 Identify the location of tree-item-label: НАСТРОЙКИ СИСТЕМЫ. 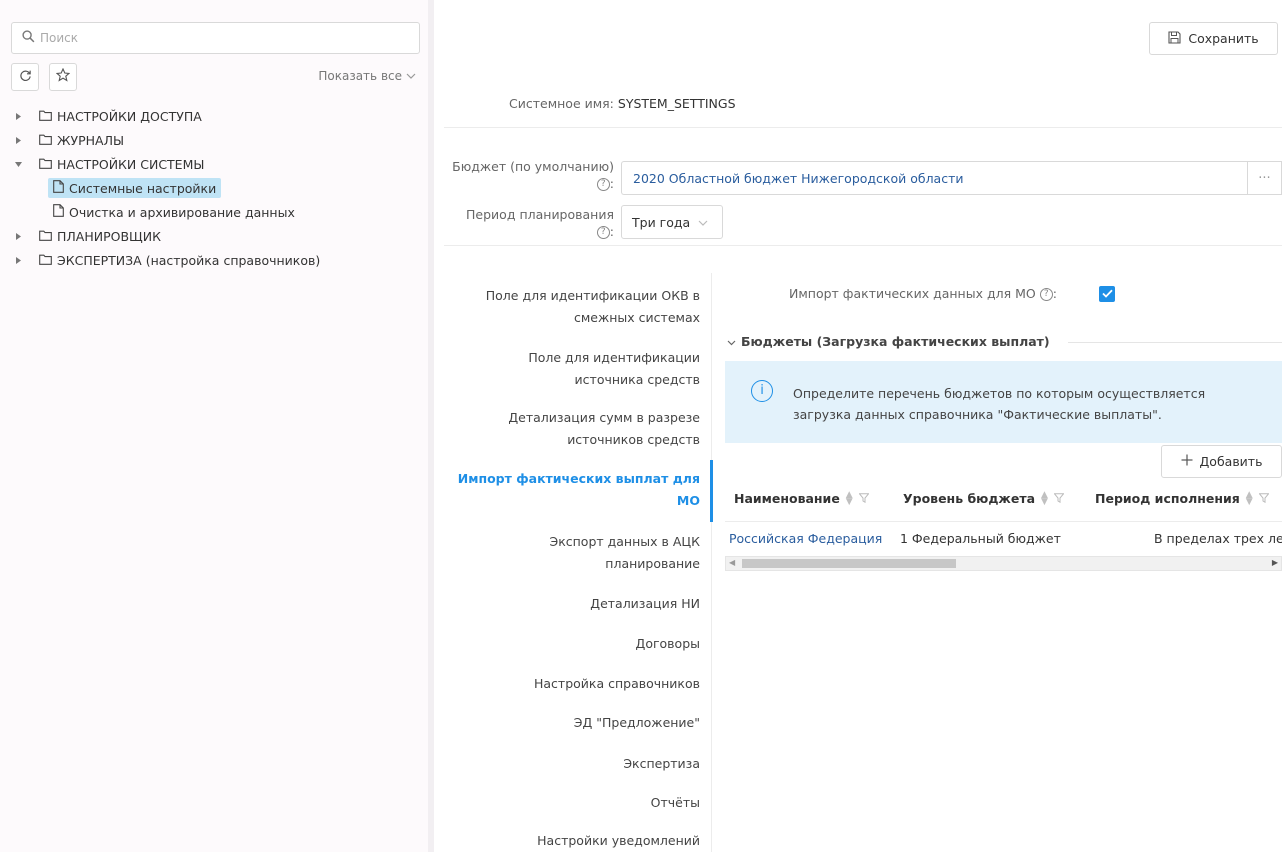
(131, 164).